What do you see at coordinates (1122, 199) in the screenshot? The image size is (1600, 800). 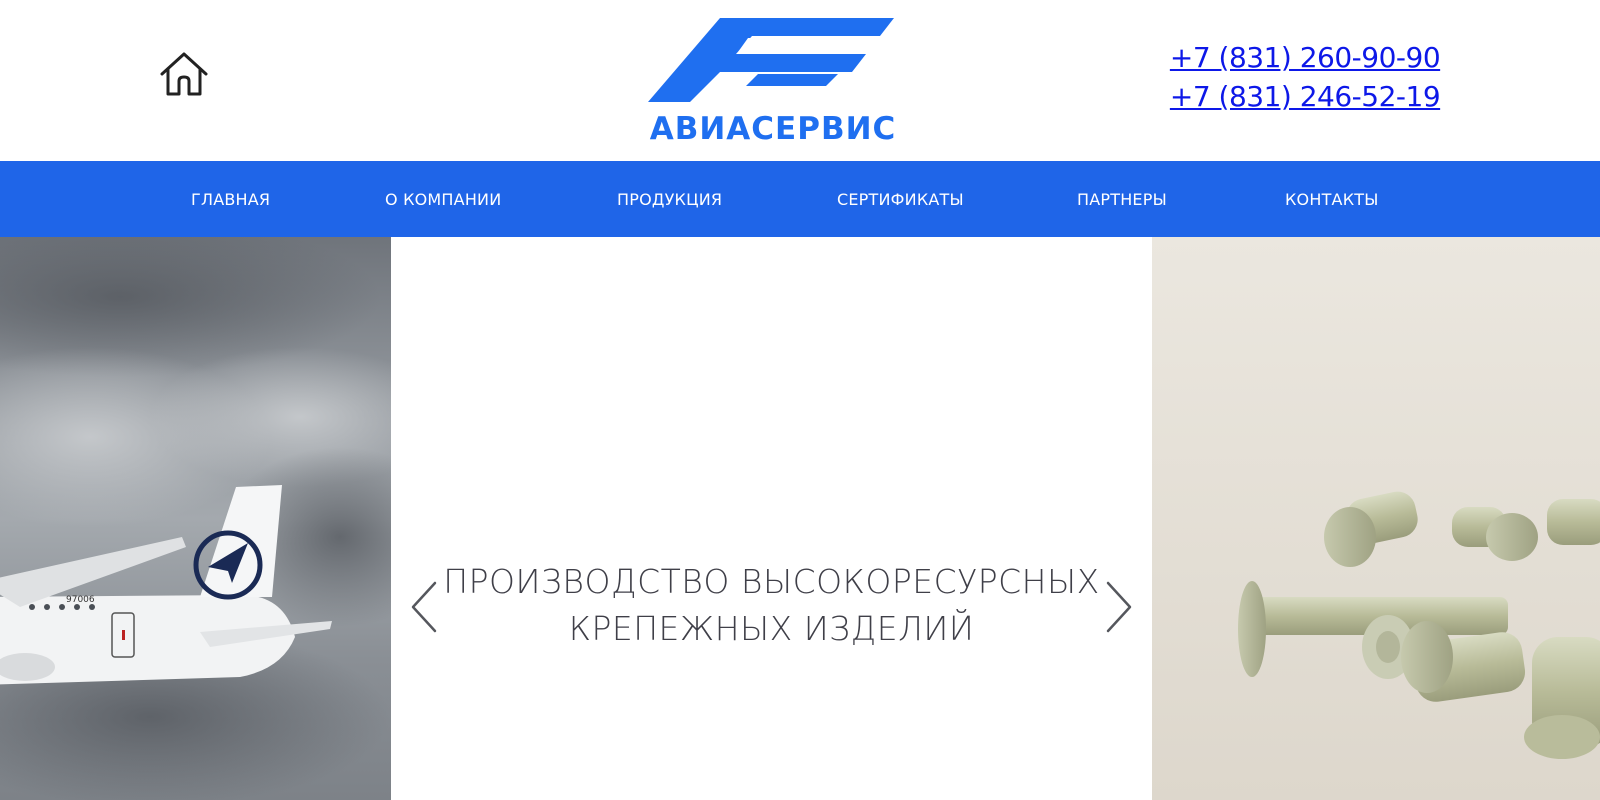 I see `nav-item-partners: ПАРТНЕРЫ` at bounding box center [1122, 199].